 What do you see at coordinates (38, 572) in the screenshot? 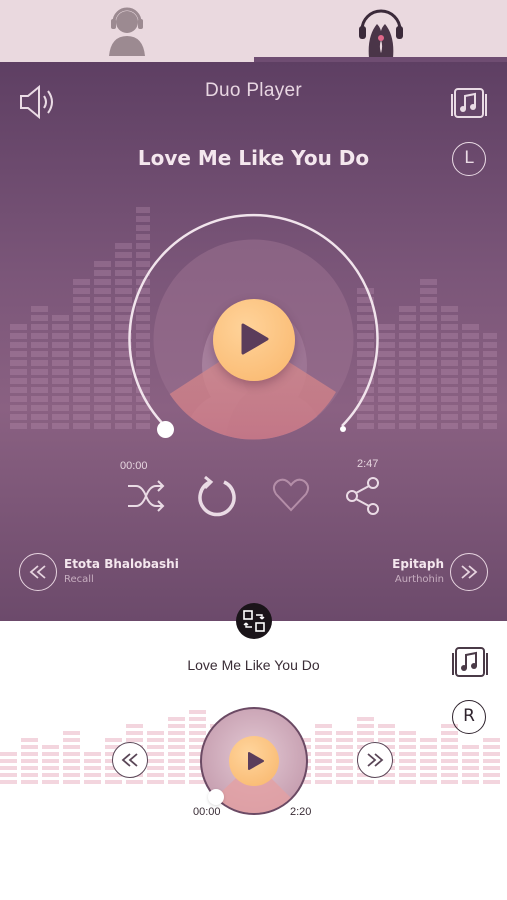
I see `previous-track-button` at bounding box center [38, 572].